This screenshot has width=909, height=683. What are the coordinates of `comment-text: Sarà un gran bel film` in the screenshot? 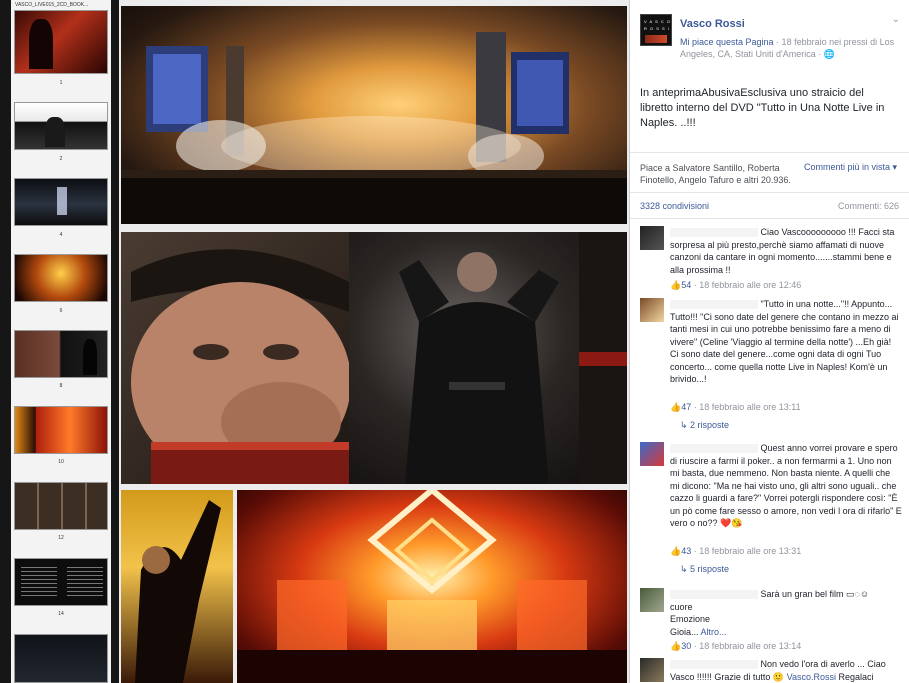 It's located at (802, 594).